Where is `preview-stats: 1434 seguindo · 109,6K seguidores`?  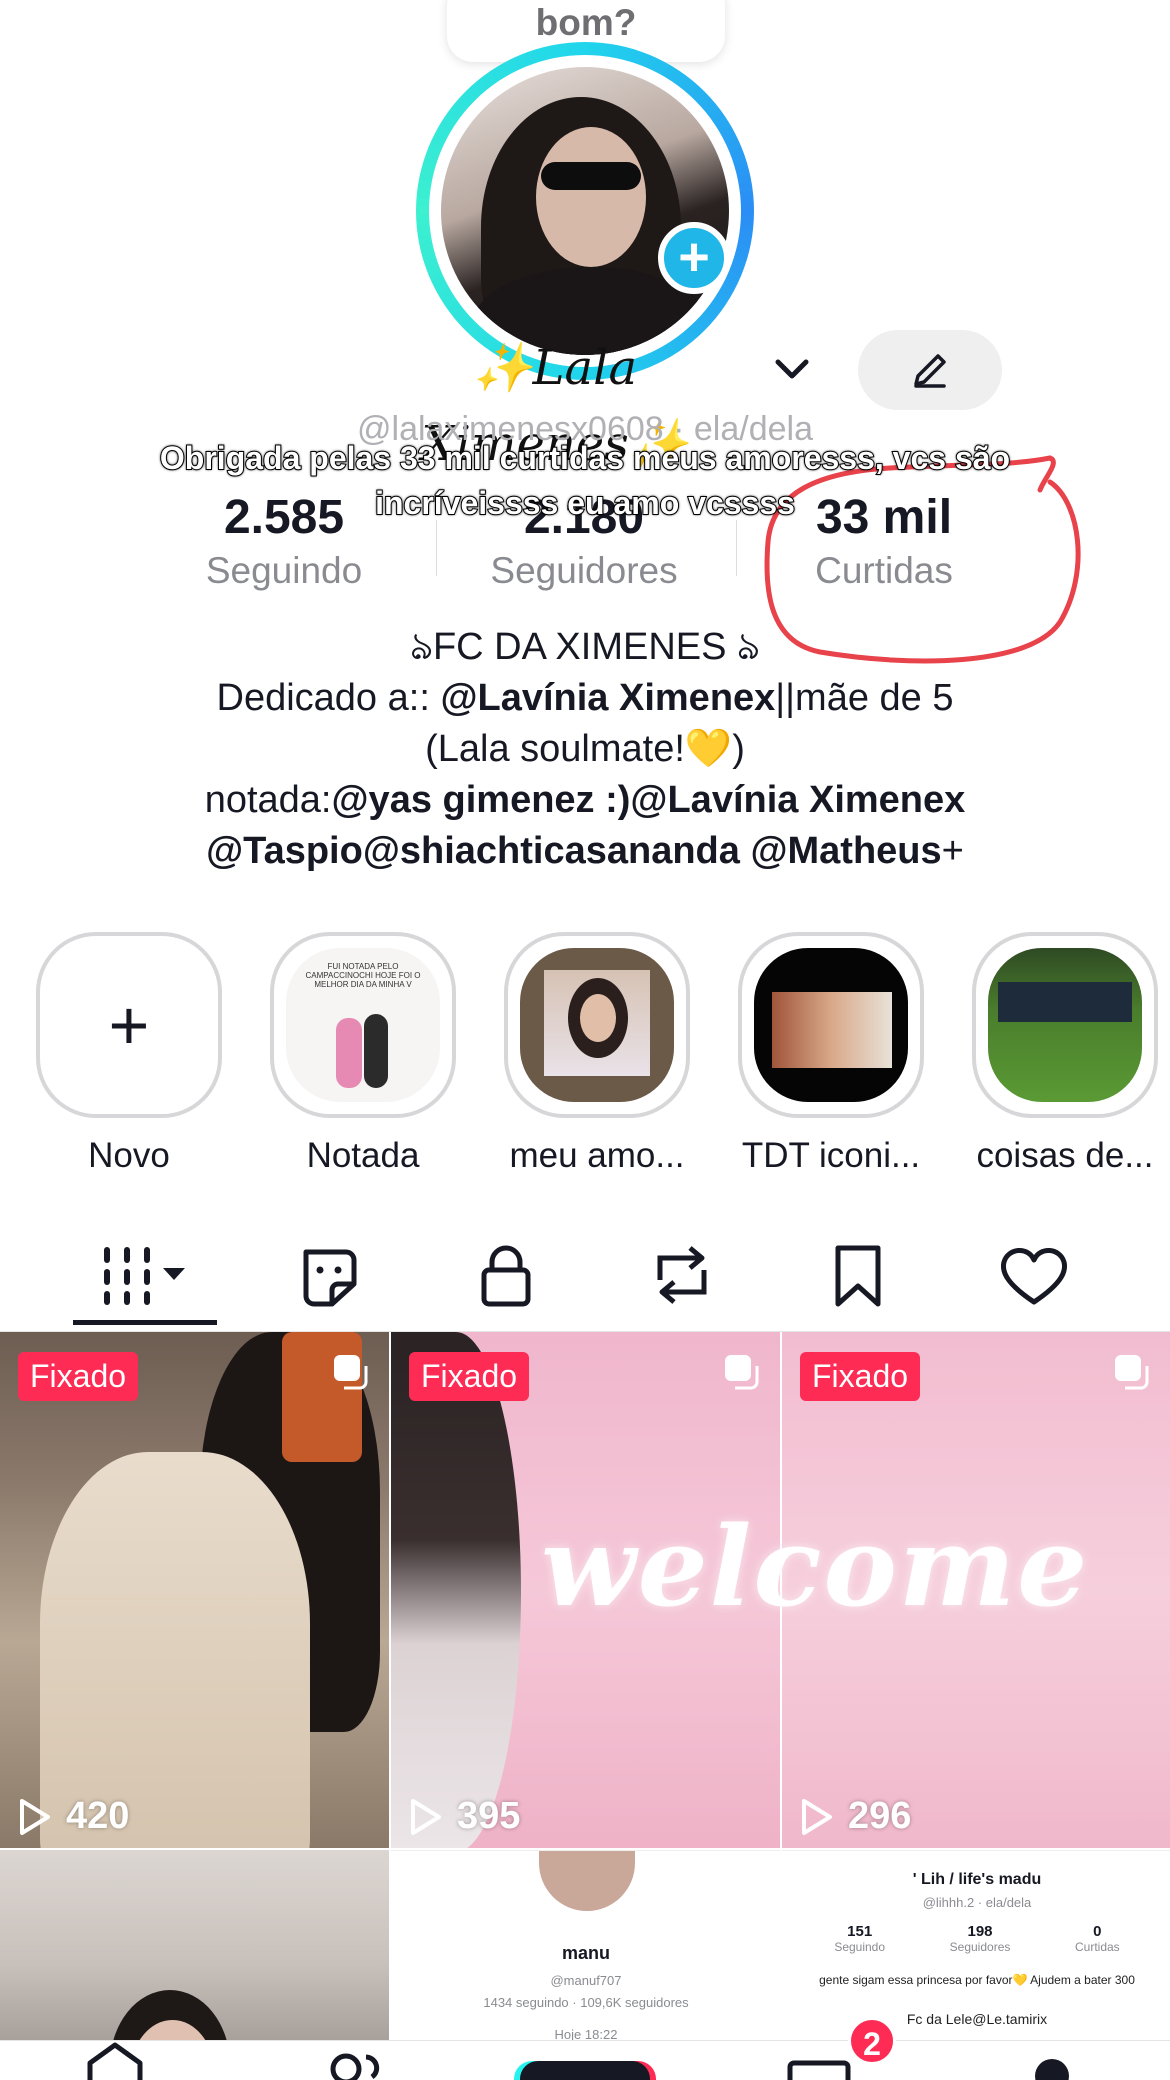 preview-stats: 1434 seguindo · 109,6K seguidores is located at coordinates (586, 2002).